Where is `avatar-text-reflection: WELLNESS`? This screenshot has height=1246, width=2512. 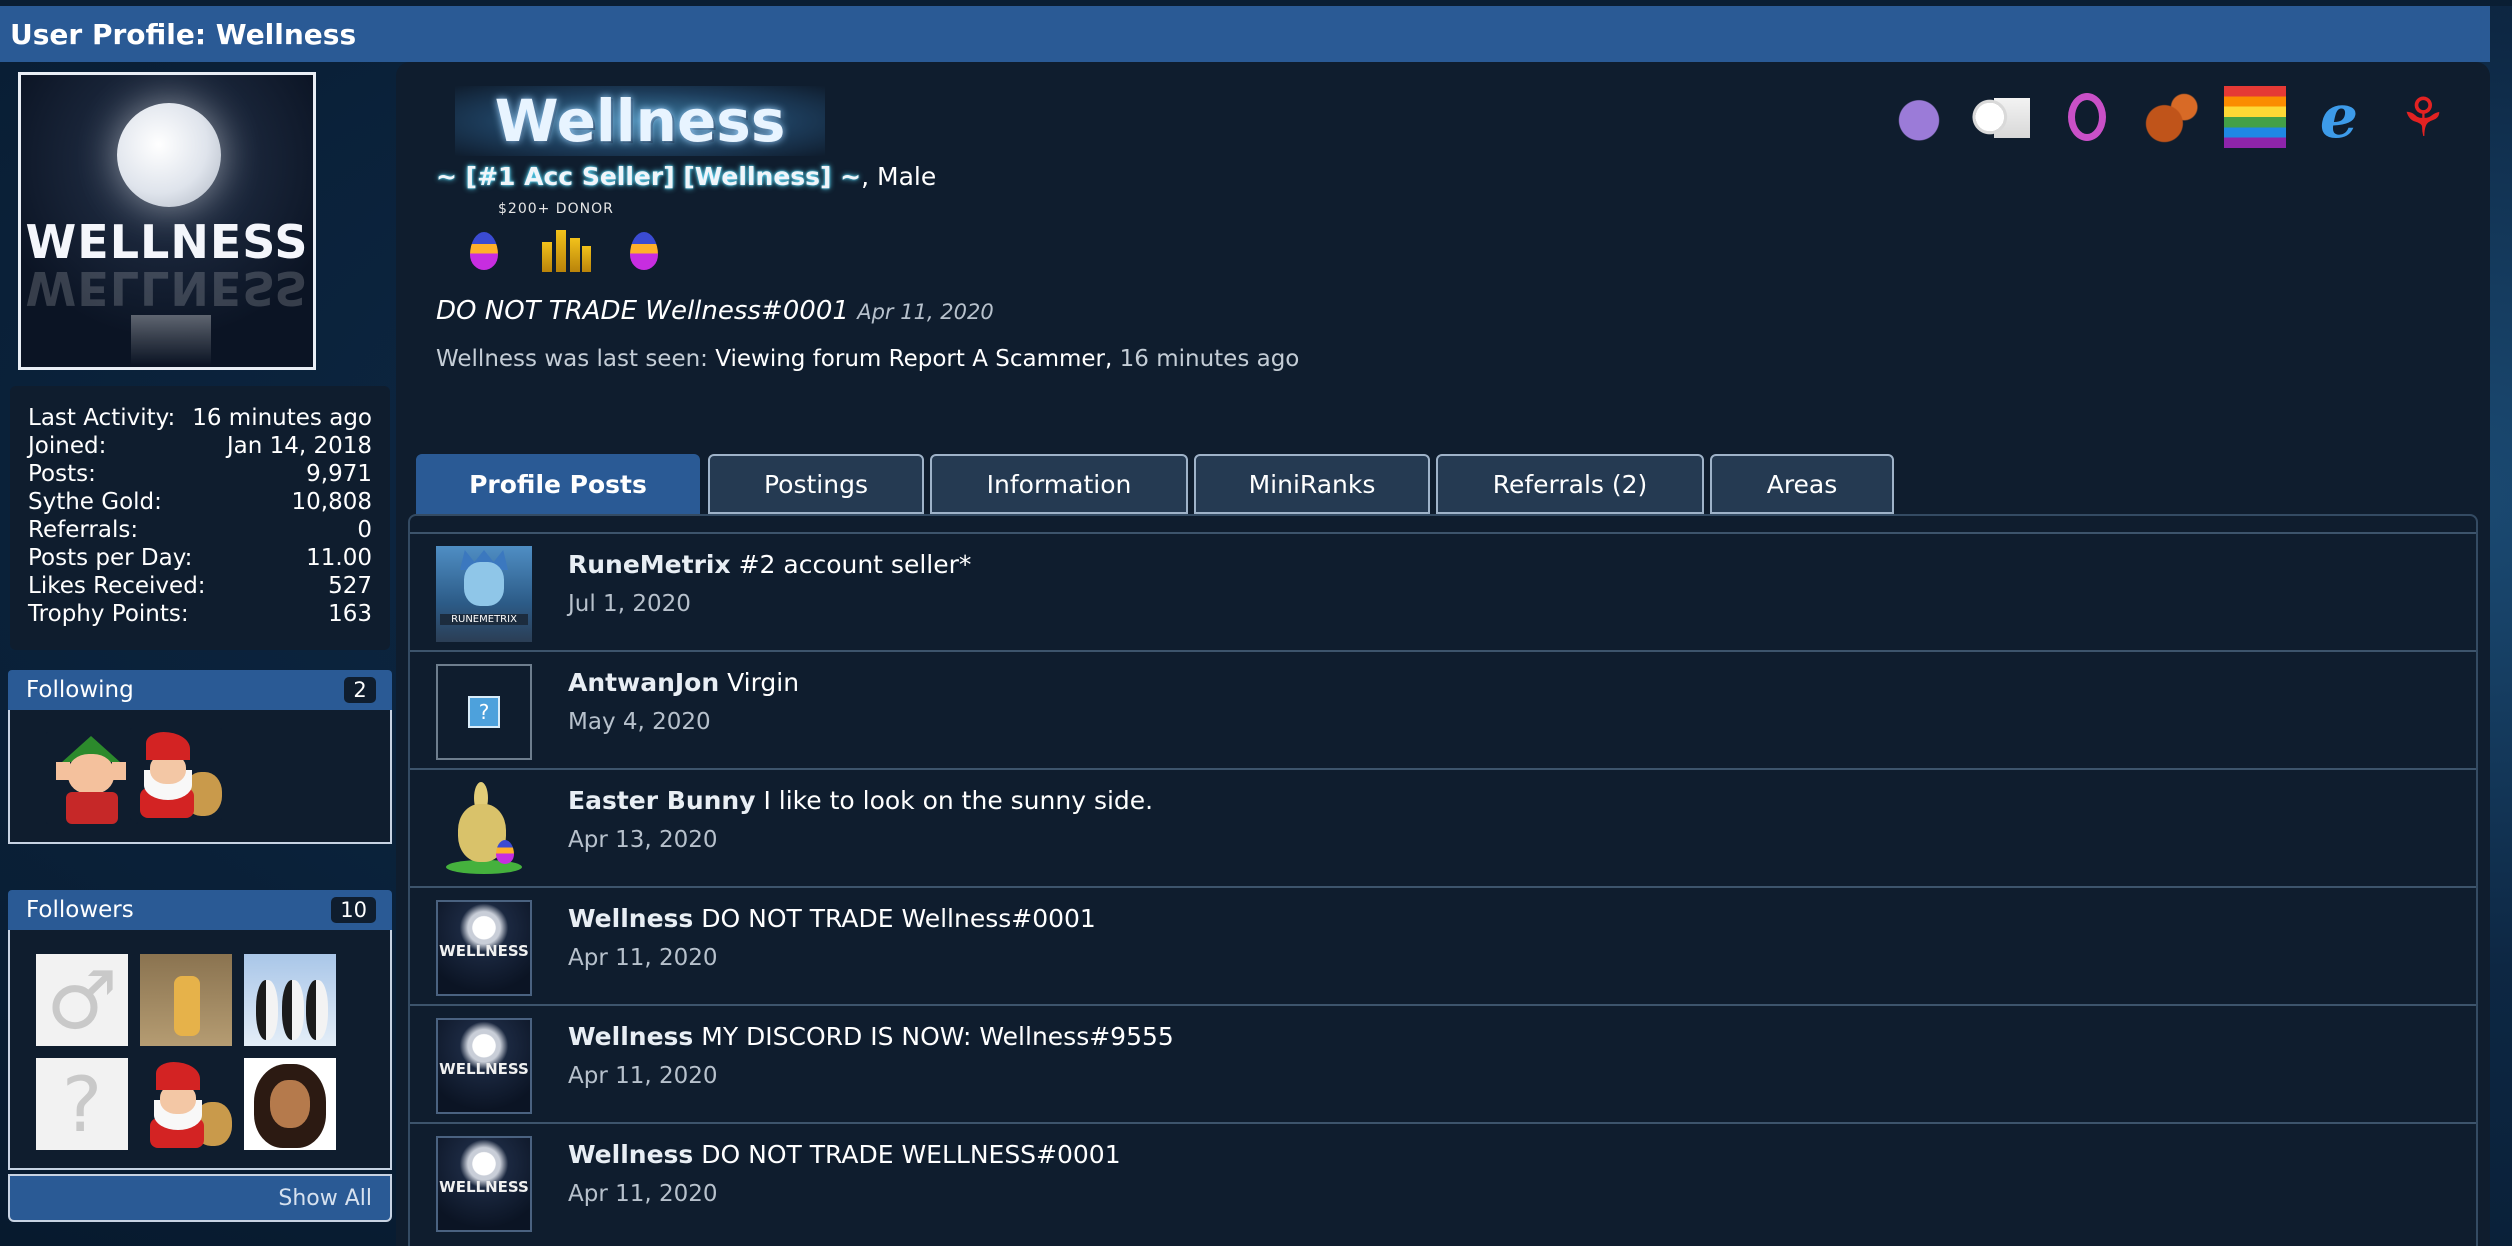
avatar-text-reflection: WELLNESS is located at coordinates (167, 288).